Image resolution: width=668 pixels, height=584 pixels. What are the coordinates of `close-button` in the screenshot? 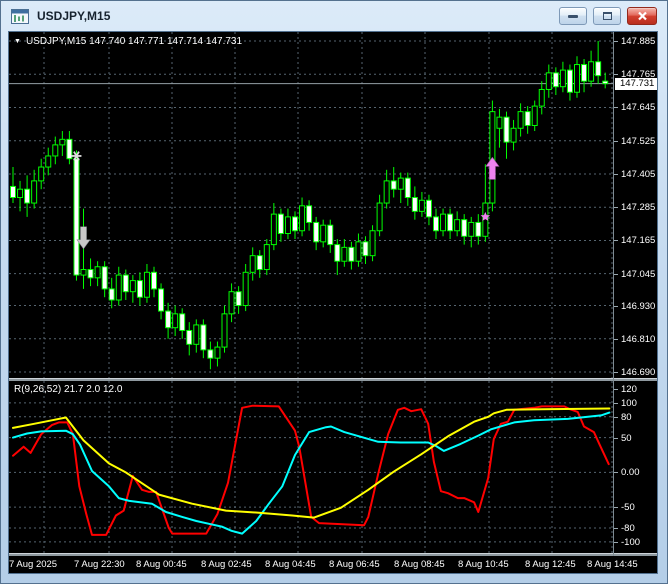 It's located at (642, 16).